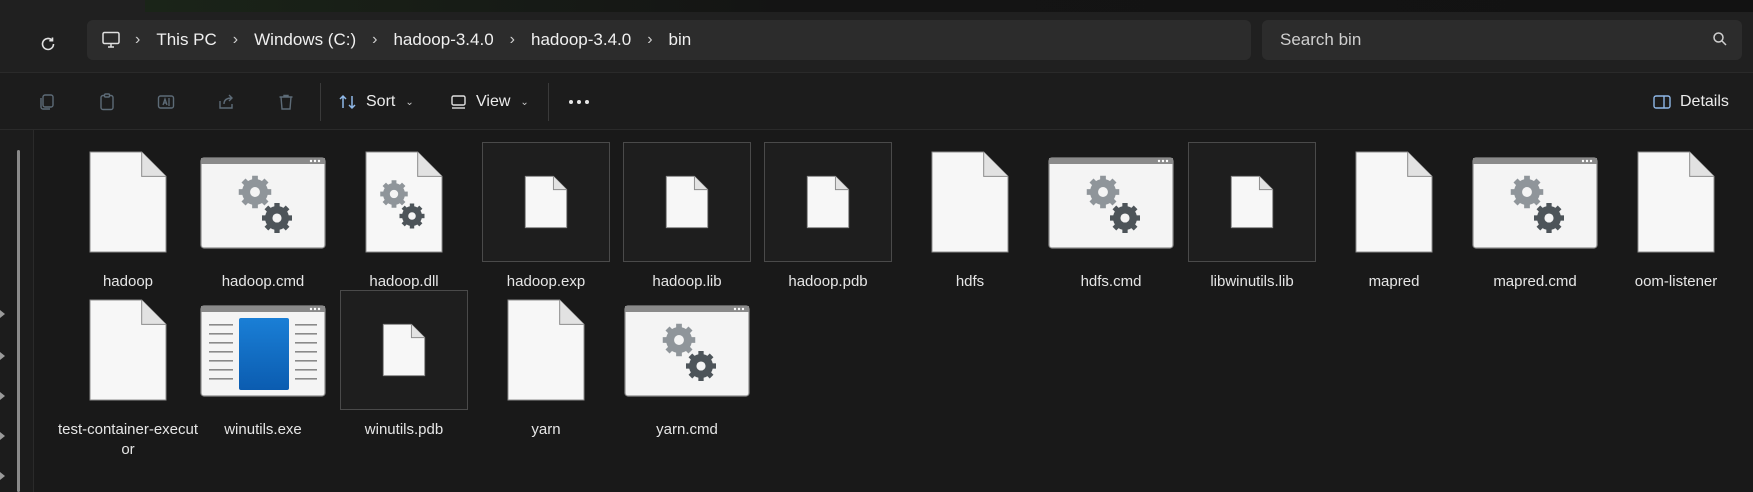 The image size is (1753, 492). What do you see at coordinates (404, 429) in the screenshot?
I see `file-name: winutils.pdb` at bounding box center [404, 429].